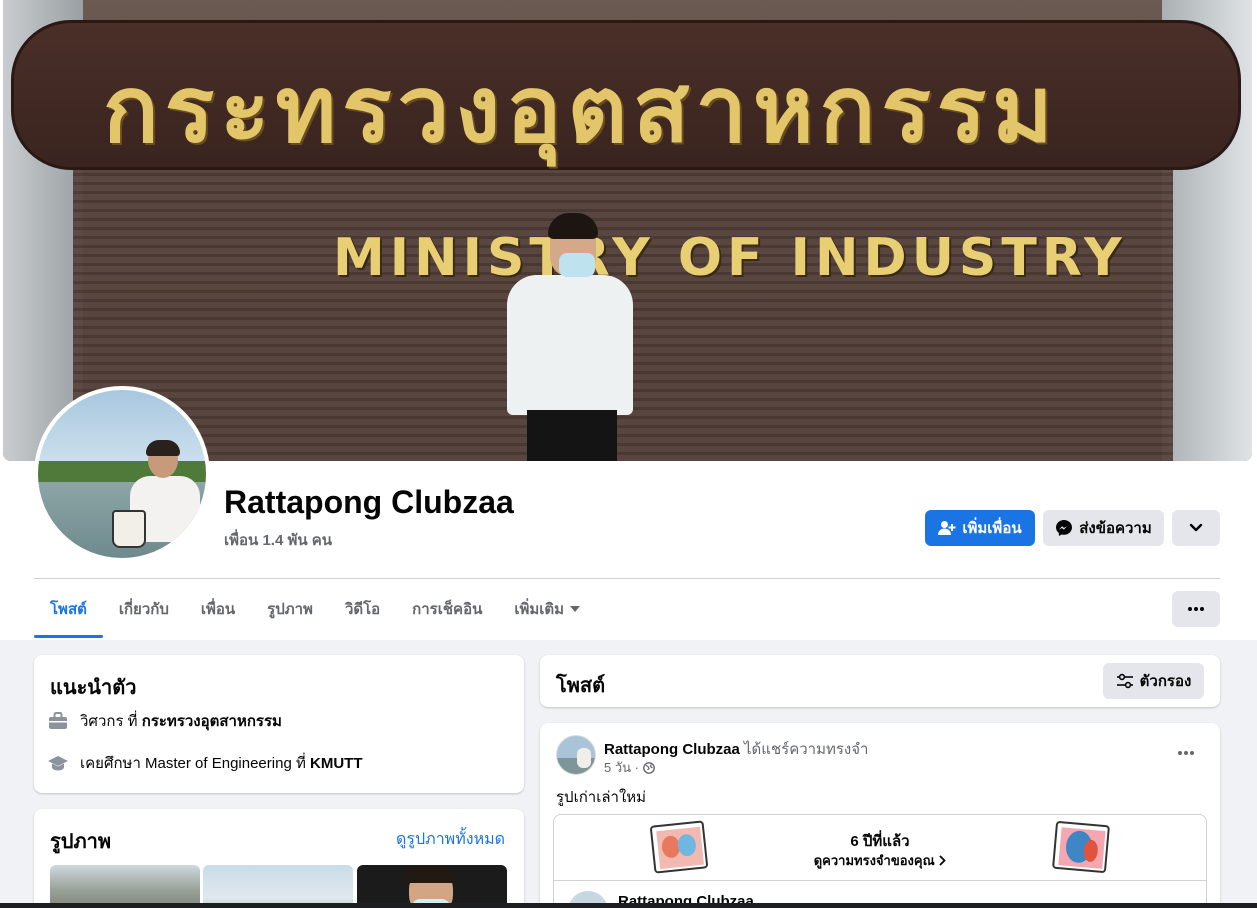 The width and height of the screenshot is (1257, 908). What do you see at coordinates (943, 860) in the screenshot?
I see `chevron-right-icon` at bounding box center [943, 860].